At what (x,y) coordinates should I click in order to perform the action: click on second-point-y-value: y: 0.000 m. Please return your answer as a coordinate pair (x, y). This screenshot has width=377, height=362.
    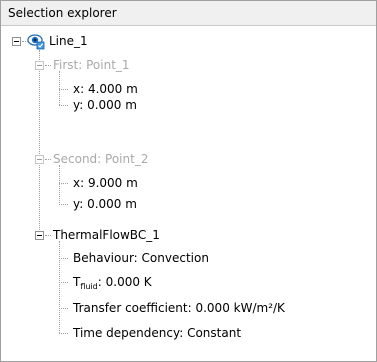
    Looking at the image, I should click on (105, 204).